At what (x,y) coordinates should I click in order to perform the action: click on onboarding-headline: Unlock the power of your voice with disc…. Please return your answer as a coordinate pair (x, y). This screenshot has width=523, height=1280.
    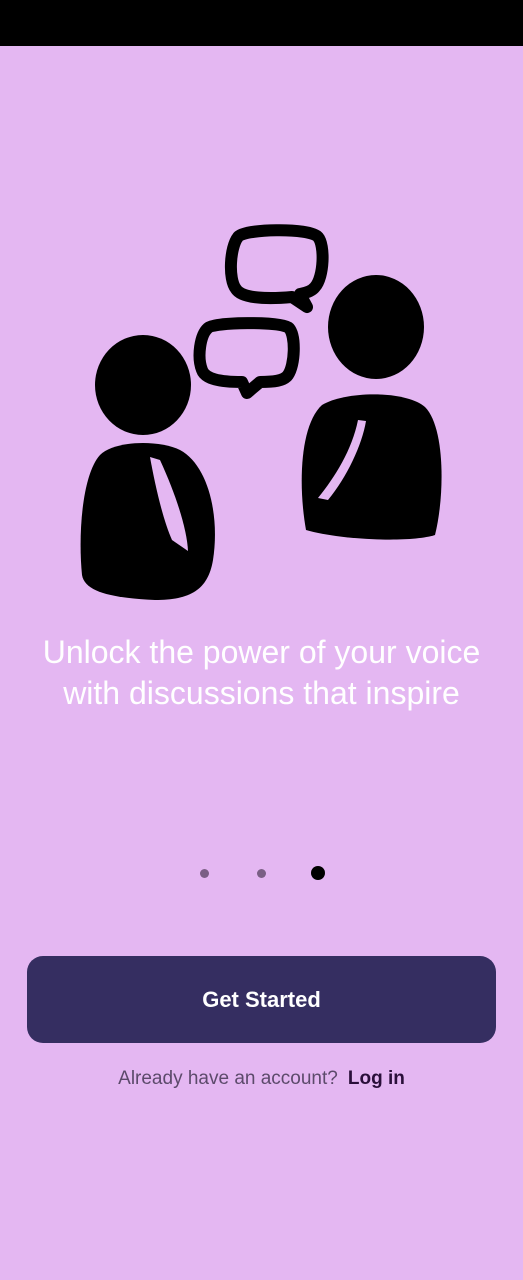
    Looking at the image, I should click on (261, 672).